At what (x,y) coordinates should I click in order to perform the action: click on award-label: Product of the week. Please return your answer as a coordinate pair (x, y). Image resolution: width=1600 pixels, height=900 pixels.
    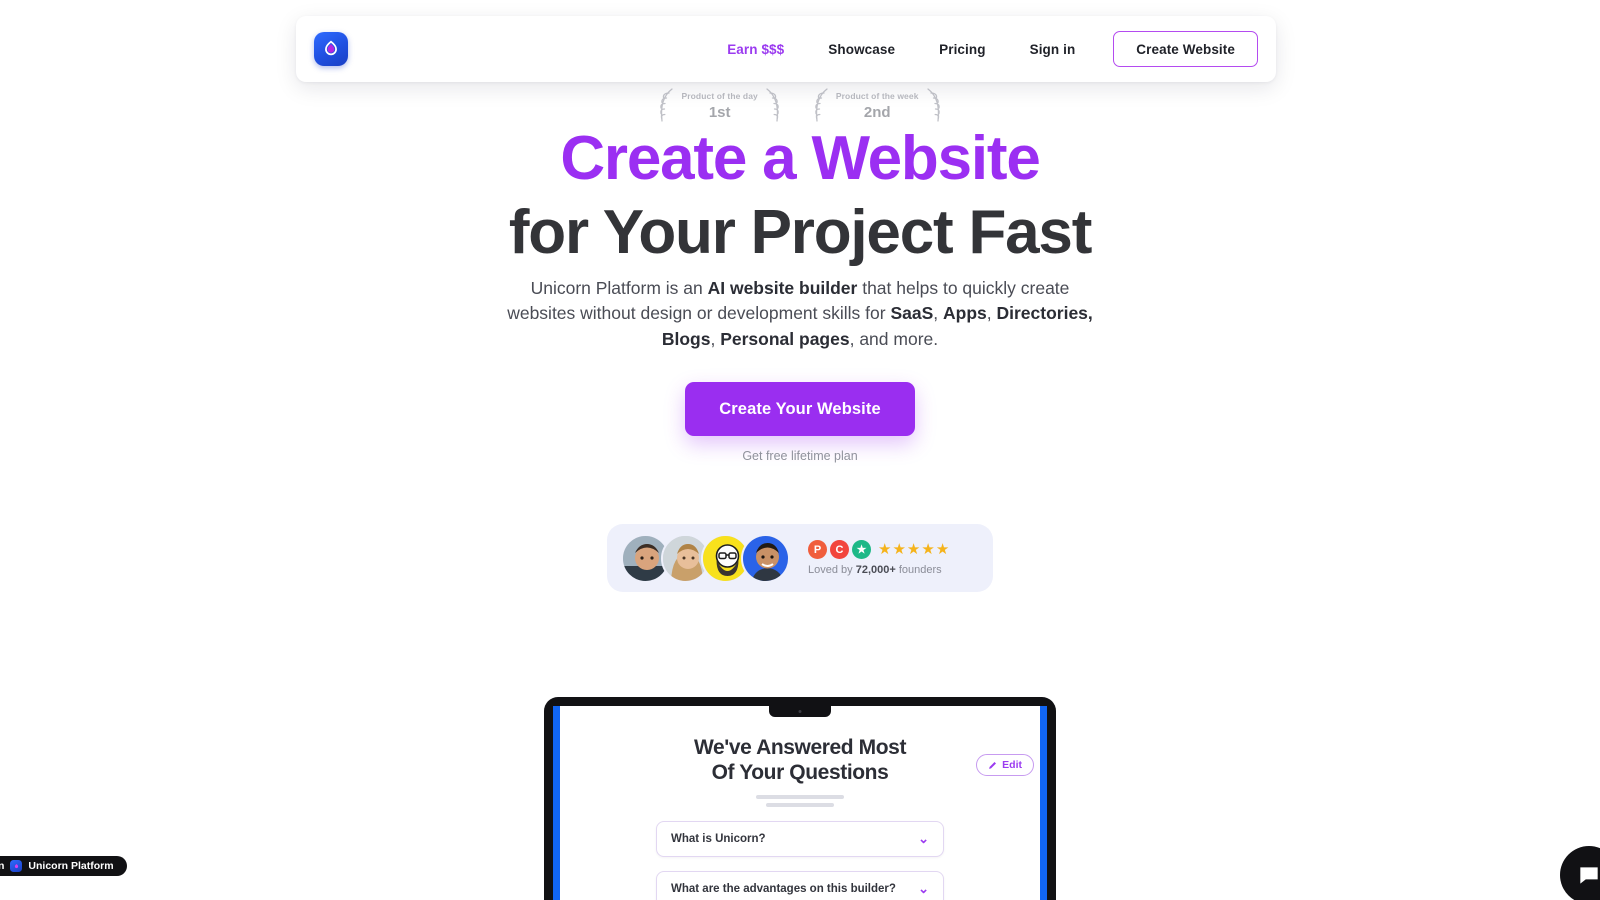
    Looking at the image, I should click on (877, 96).